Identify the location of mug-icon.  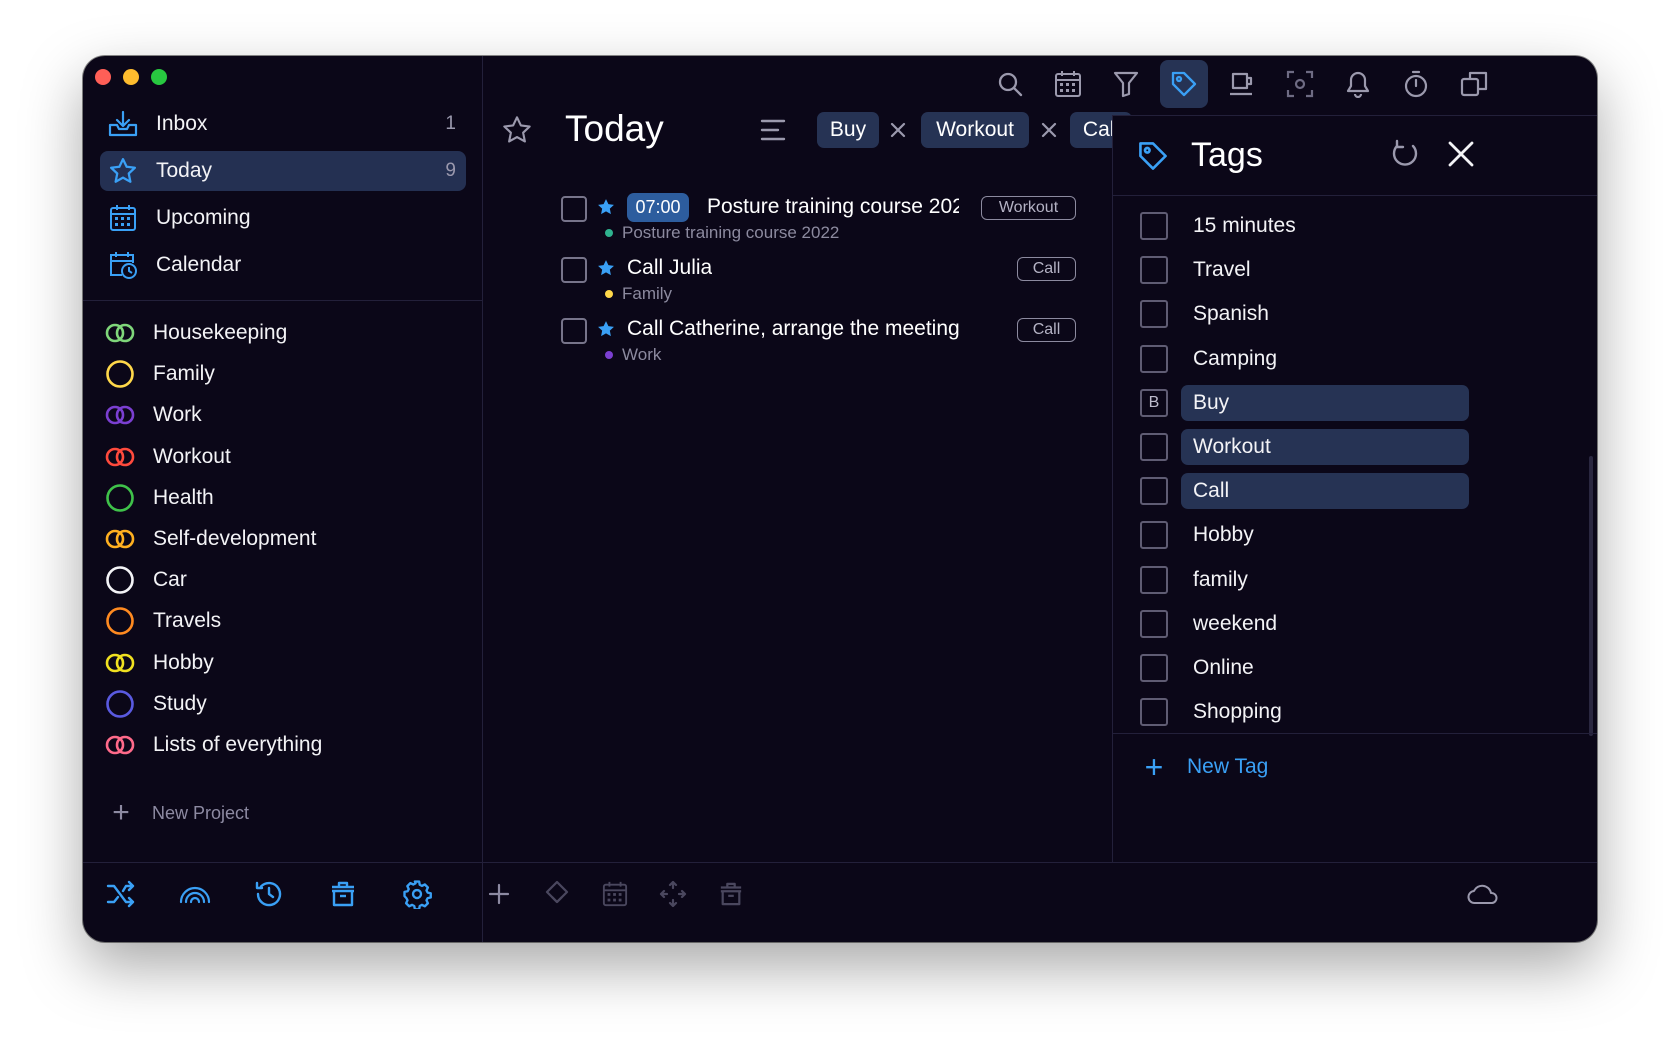
(1242, 84).